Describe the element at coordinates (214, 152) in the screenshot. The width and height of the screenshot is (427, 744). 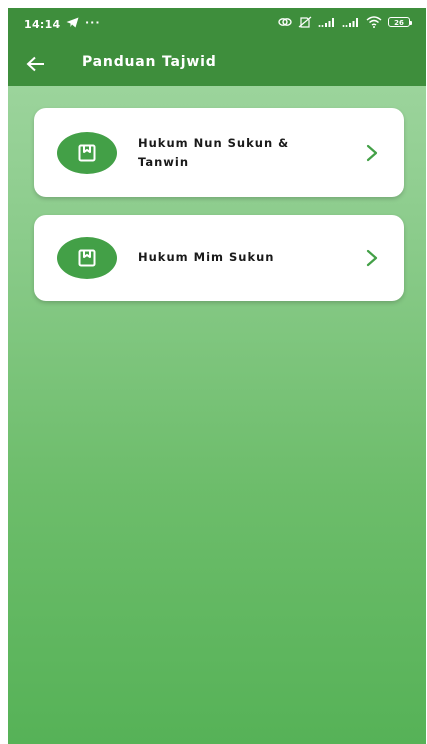
I see `card-label: Hukum Nun Sukun & Tanwin` at that location.